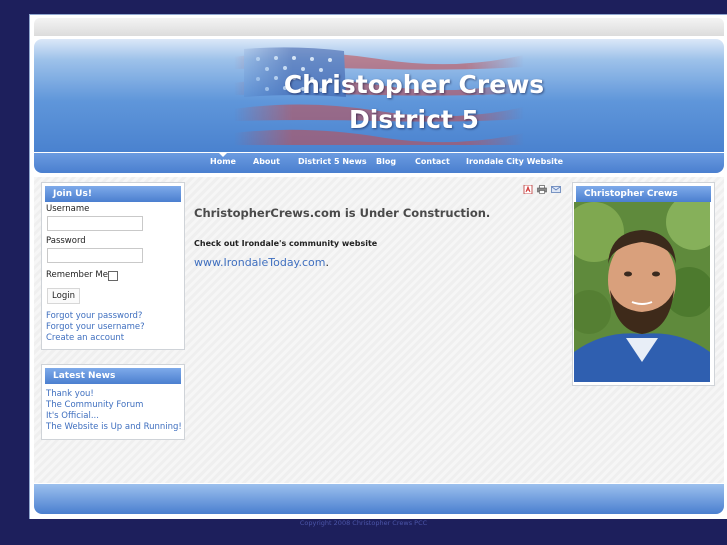 The height and width of the screenshot is (545, 727). I want to click on footer-bar, so click(379, 499).